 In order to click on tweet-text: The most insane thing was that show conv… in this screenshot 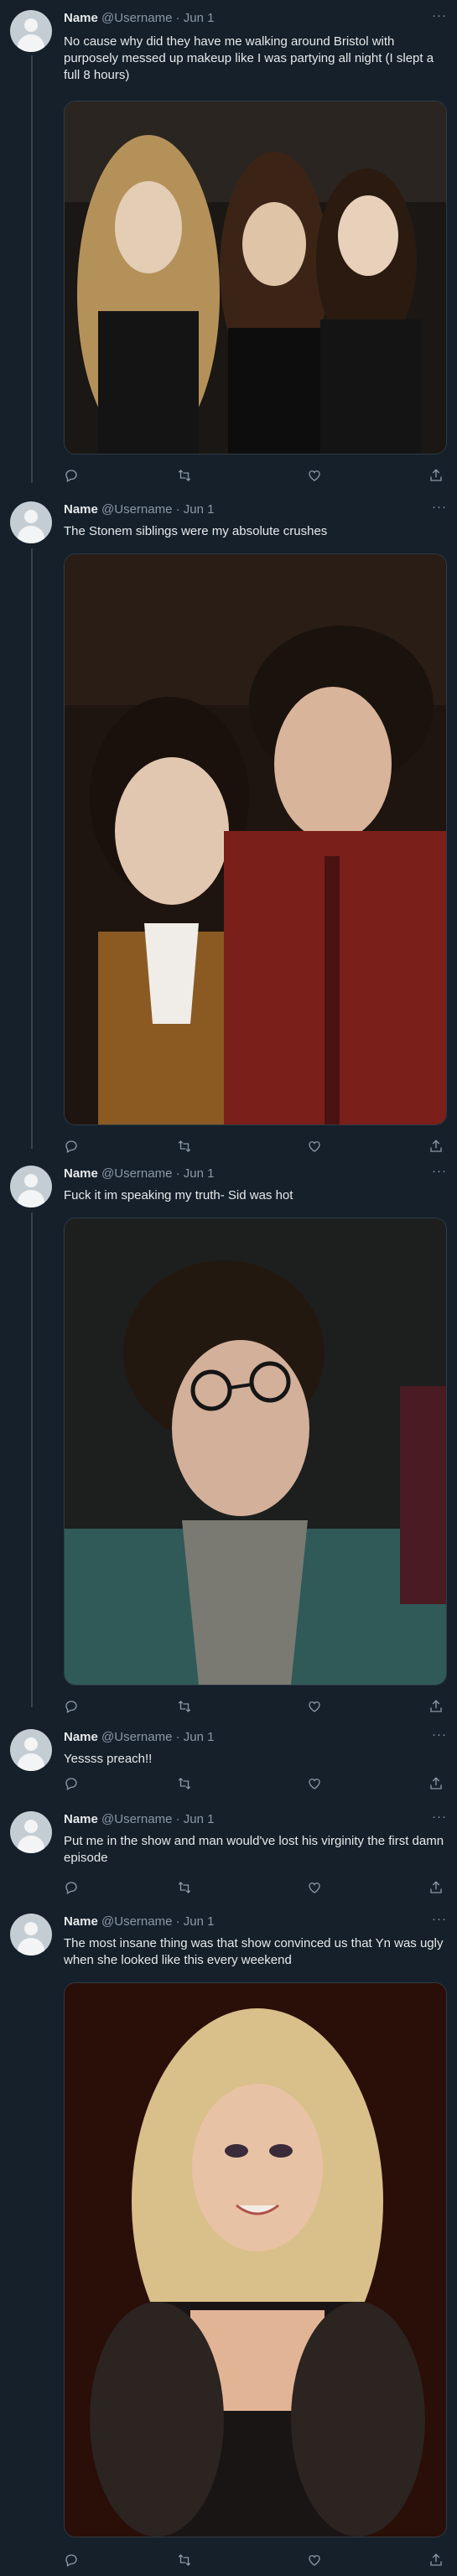, I will do `click(254, 1951)`.